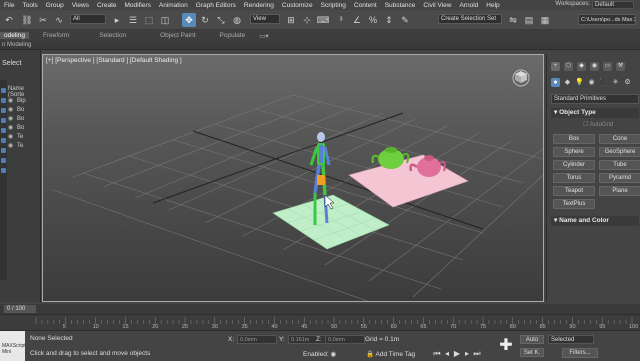 The width and height of the screenshot is (640, 361). Describe the element at coordinates (3, 90) in the screenshot. I see `display-geometry-icon` at that location.